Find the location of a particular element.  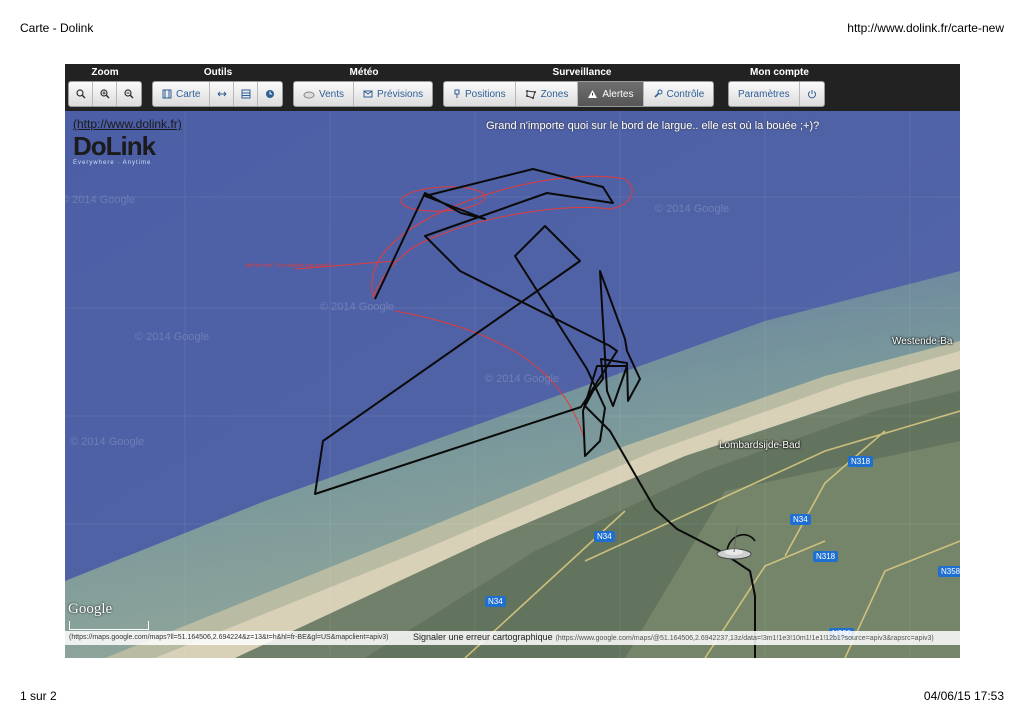

zoom-out-icon is located at coordinates (129, 94).